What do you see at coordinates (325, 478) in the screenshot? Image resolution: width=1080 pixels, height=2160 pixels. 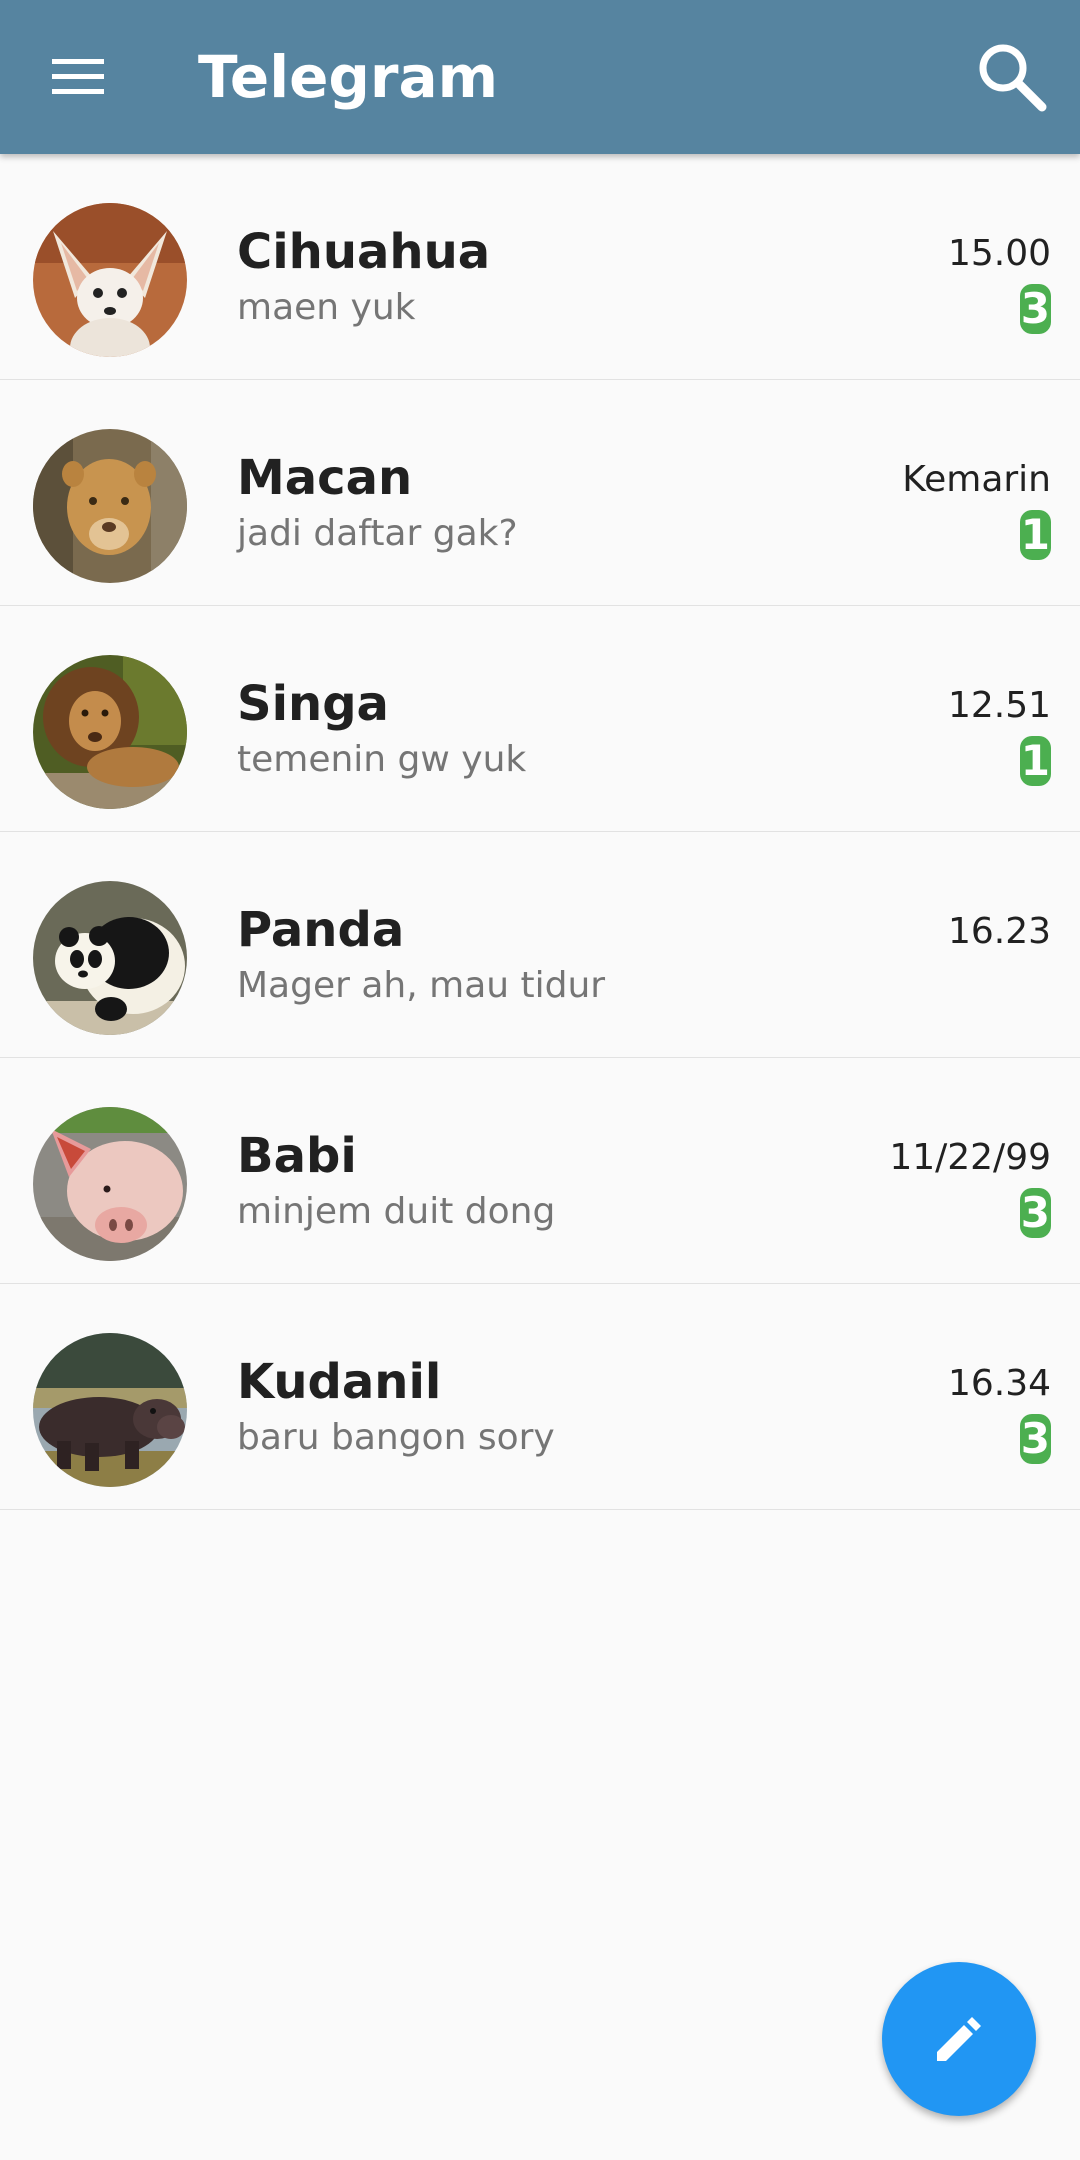 I see `chat-name: Macan` at bounding box center [325, 478].